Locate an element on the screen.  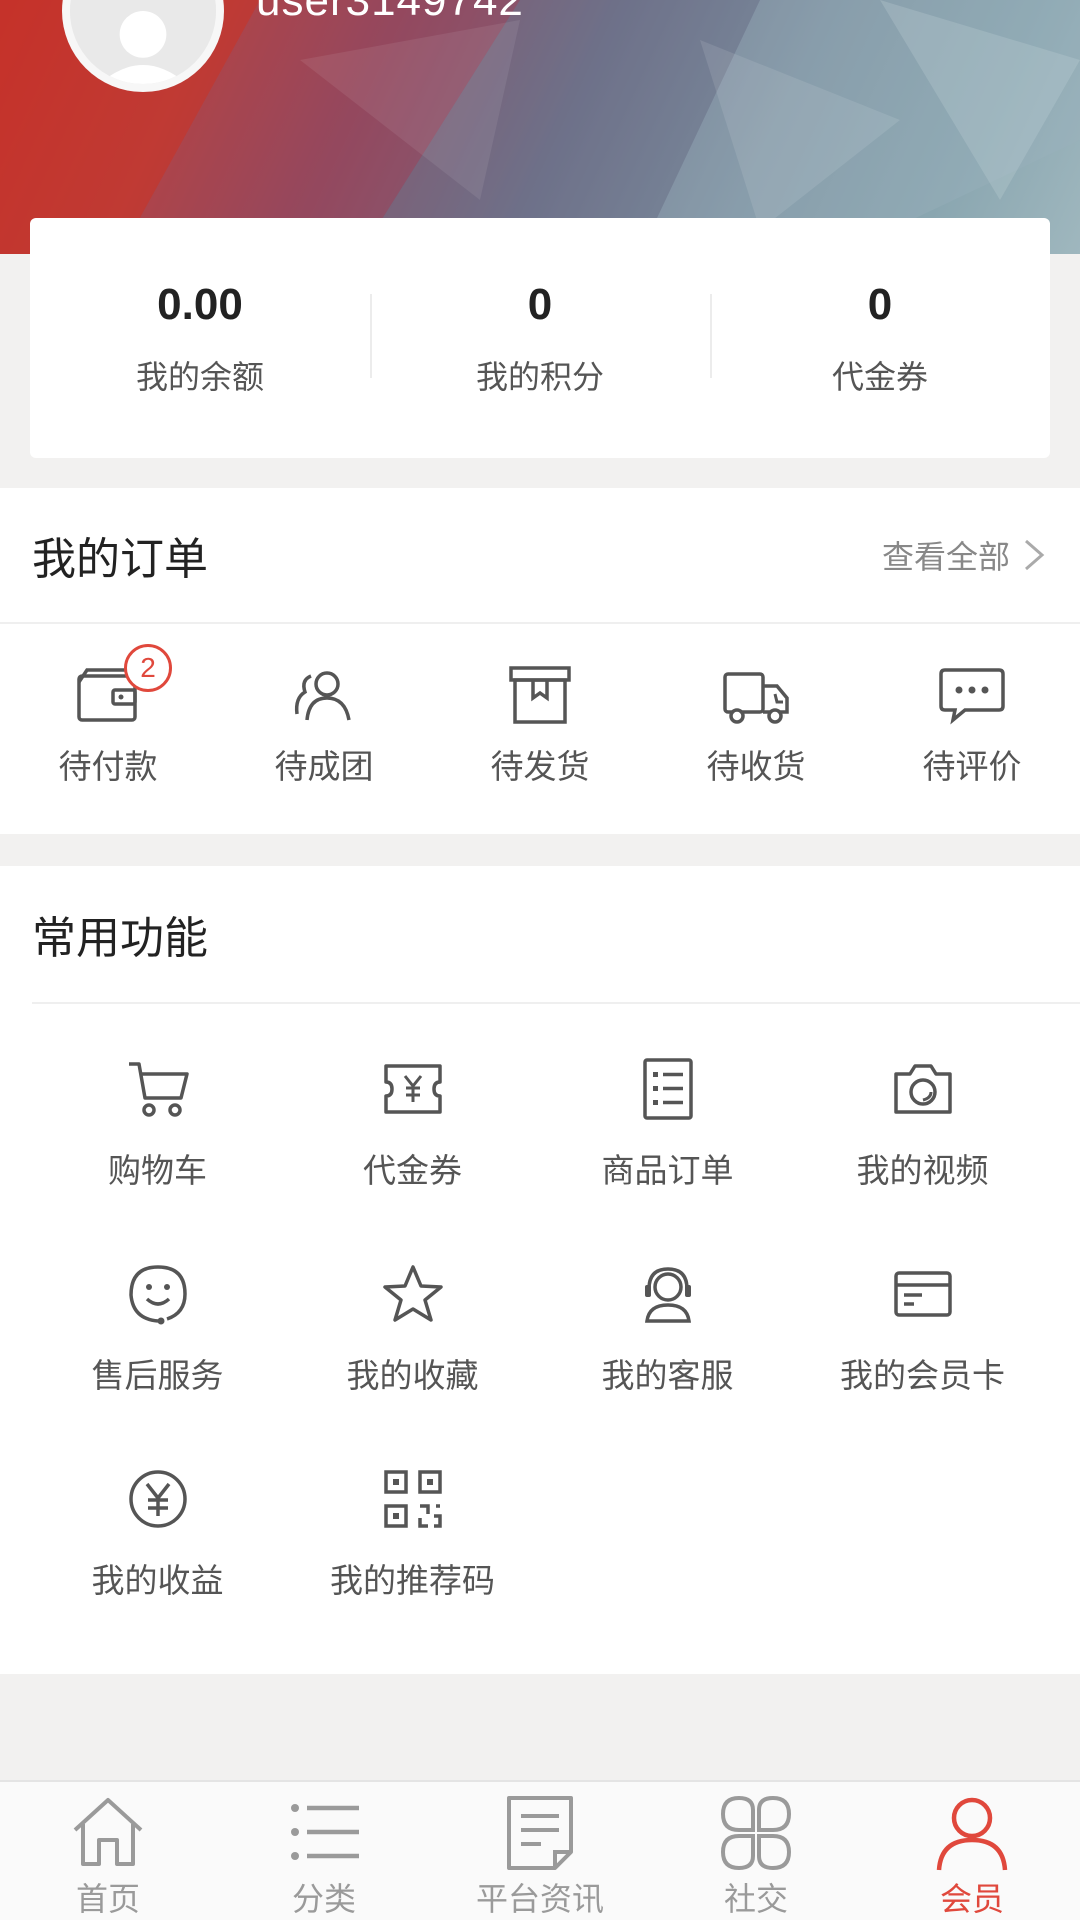
func-after-sales: 售后服务 is located at coordinates (157, 1311).